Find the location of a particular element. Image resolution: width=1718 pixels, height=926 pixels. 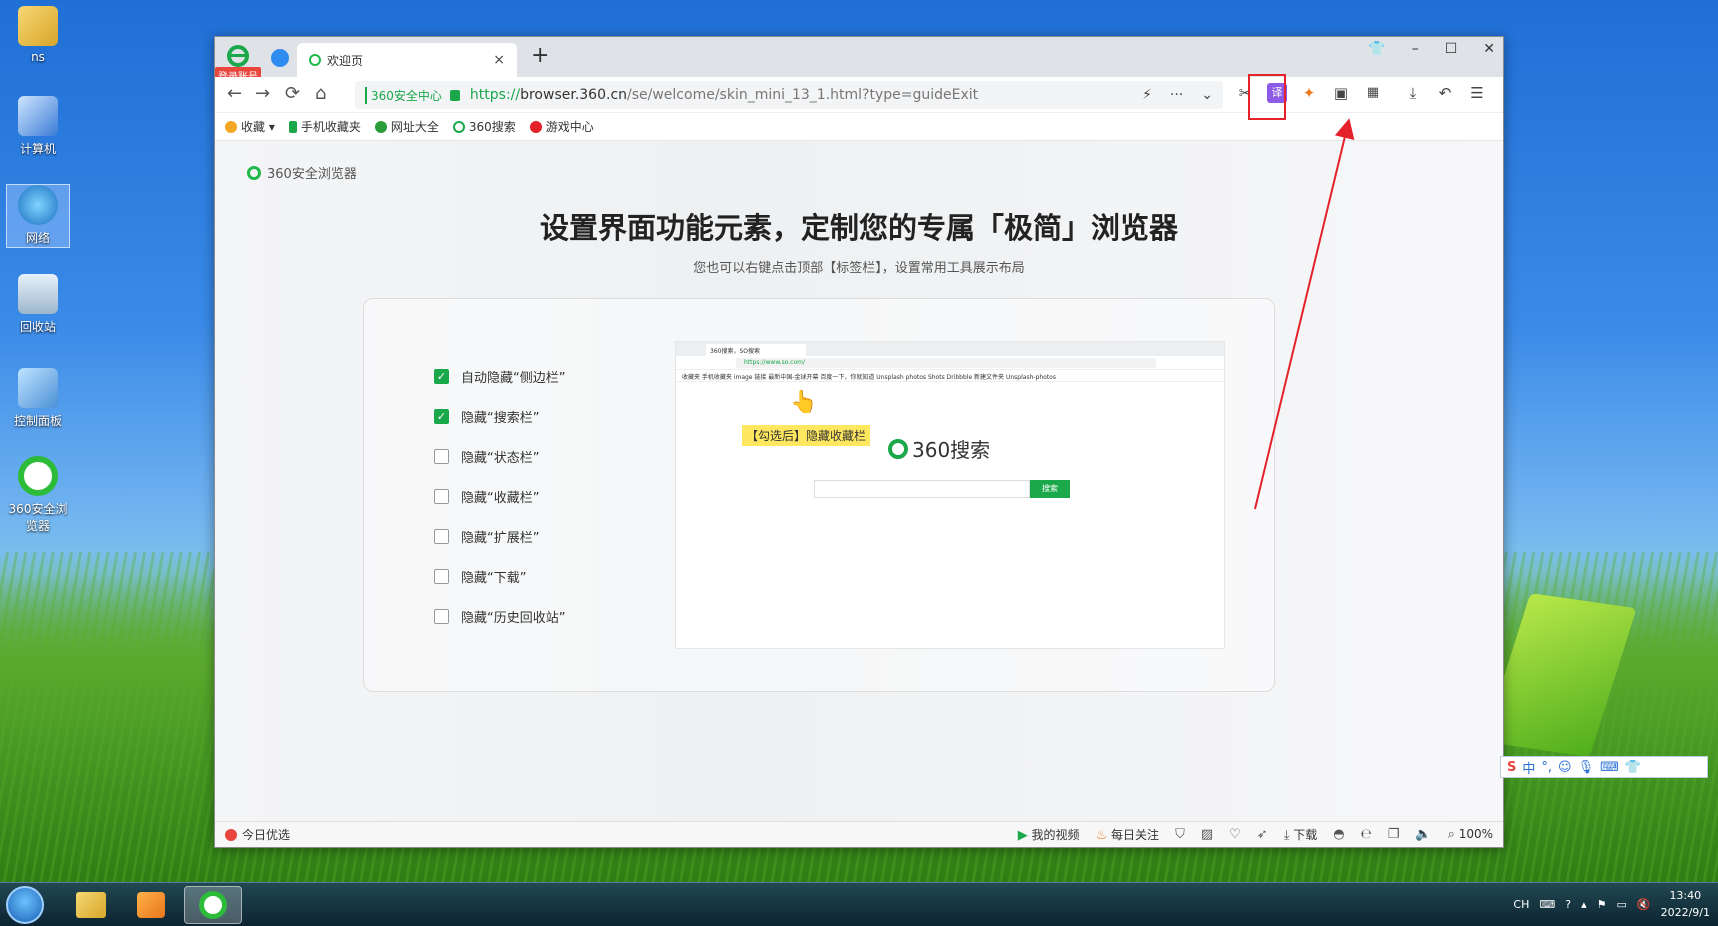

preview-search-input is located at coordinates (922, 489).